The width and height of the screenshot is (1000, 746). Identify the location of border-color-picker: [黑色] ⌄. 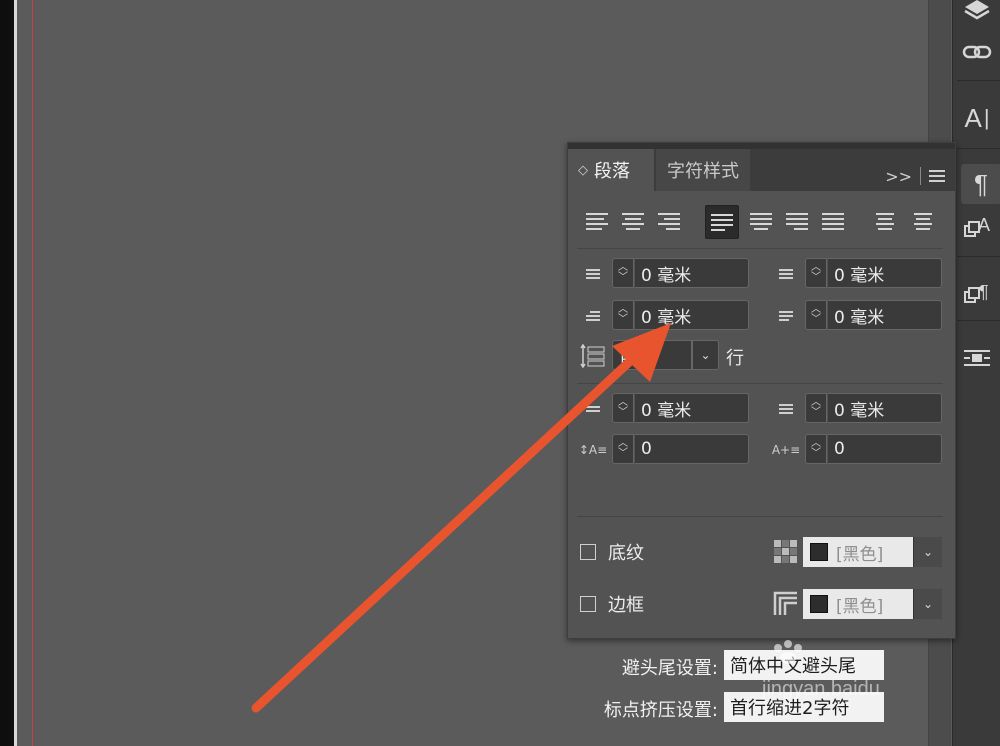
(858, 604).